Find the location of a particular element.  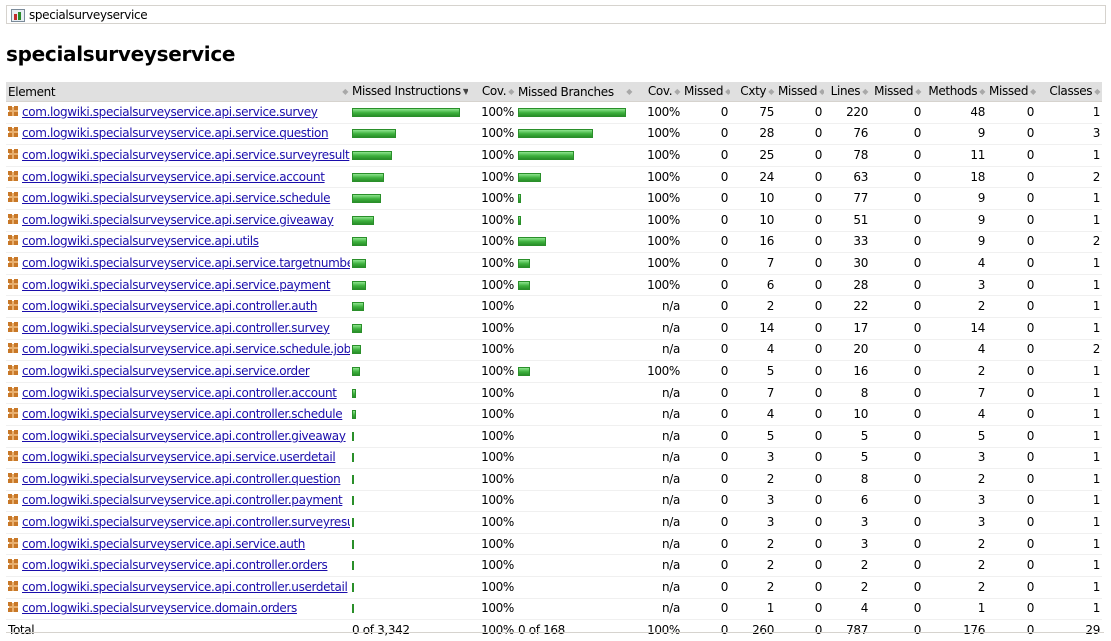

col-header-element: Element ◆ is located at coordinates (178, 92).